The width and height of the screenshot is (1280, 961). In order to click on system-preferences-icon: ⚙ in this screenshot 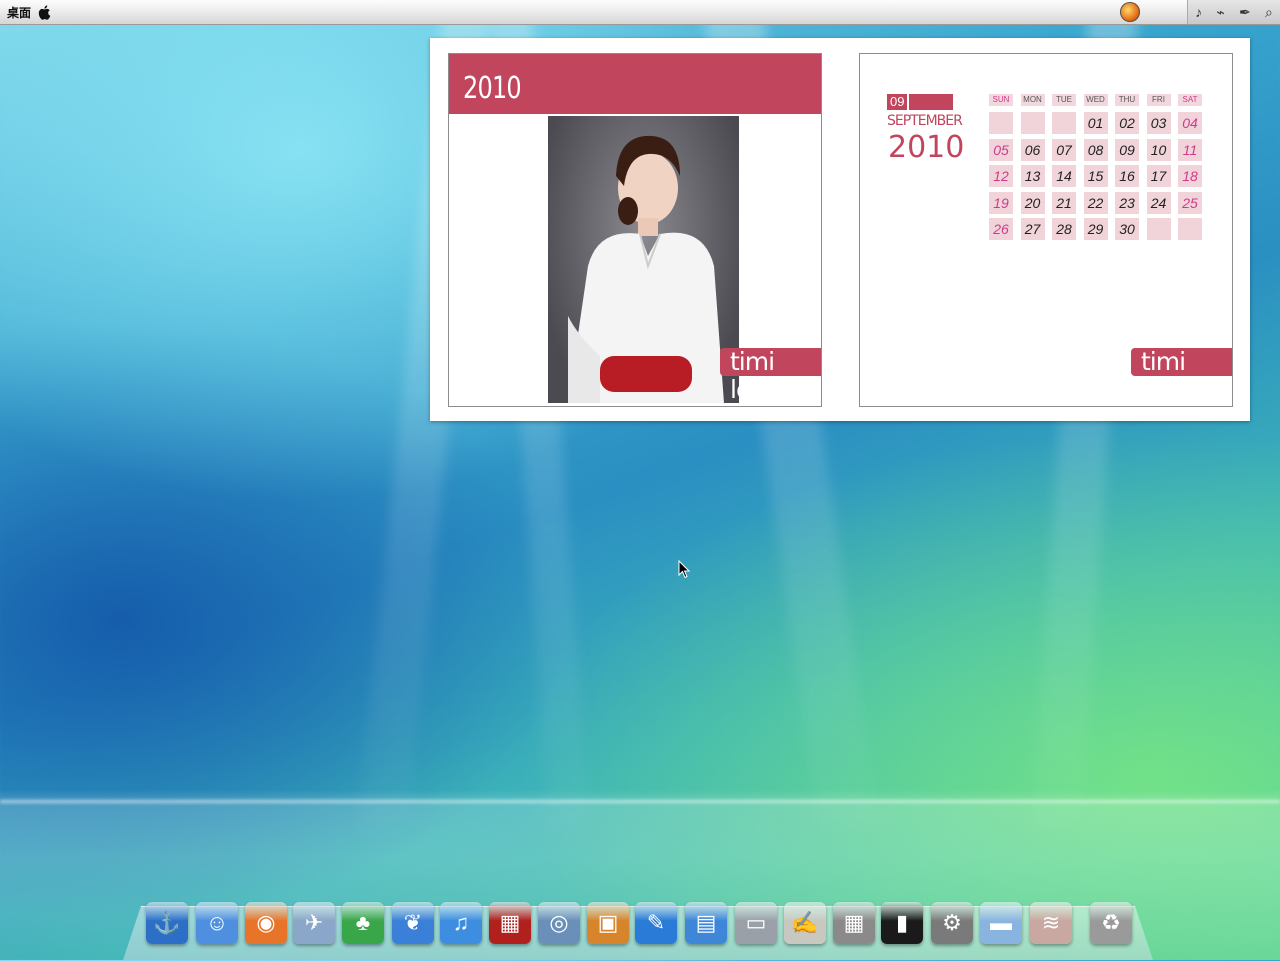, I will do `click(952, 923)`.